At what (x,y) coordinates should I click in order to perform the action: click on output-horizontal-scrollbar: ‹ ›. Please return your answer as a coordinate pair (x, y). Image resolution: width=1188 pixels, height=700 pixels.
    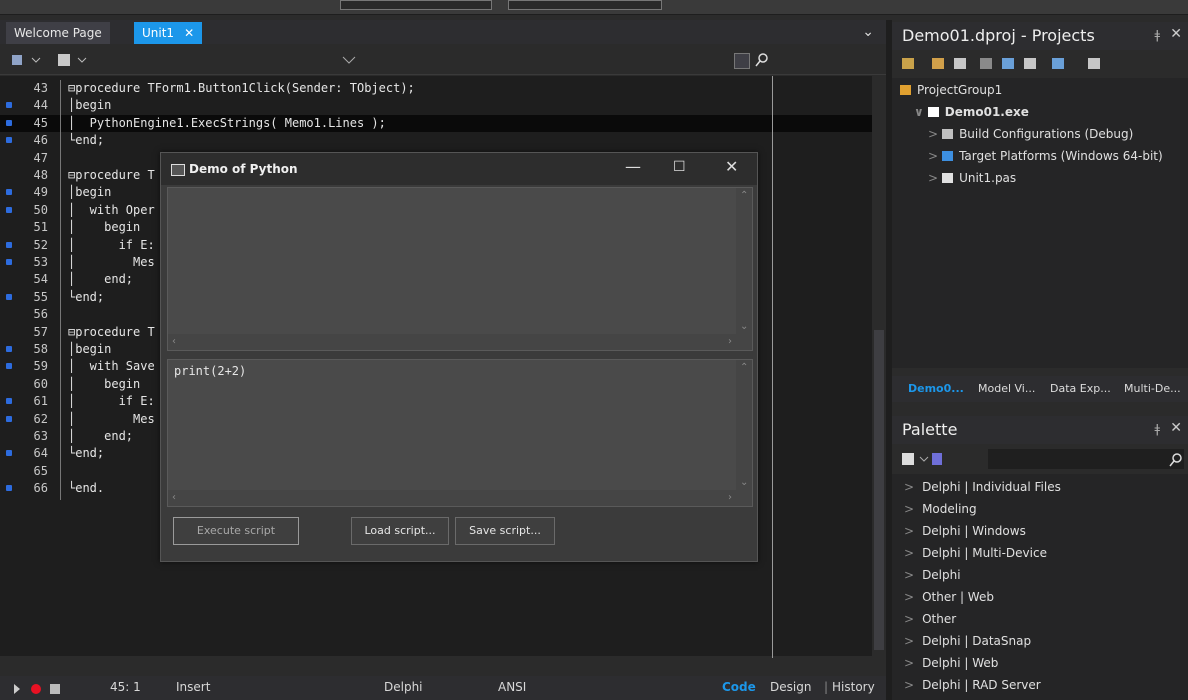
    Looking at the image, I should click on (460, 342).